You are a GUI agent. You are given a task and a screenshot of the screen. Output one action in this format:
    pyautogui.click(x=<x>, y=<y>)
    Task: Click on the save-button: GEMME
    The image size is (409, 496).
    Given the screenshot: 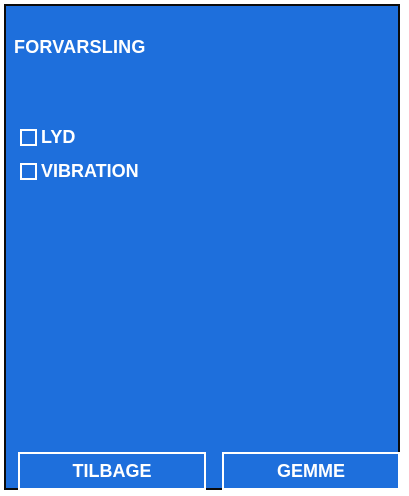 What is the action you would take?
    pyautogui.click(x=311, y=471)
    